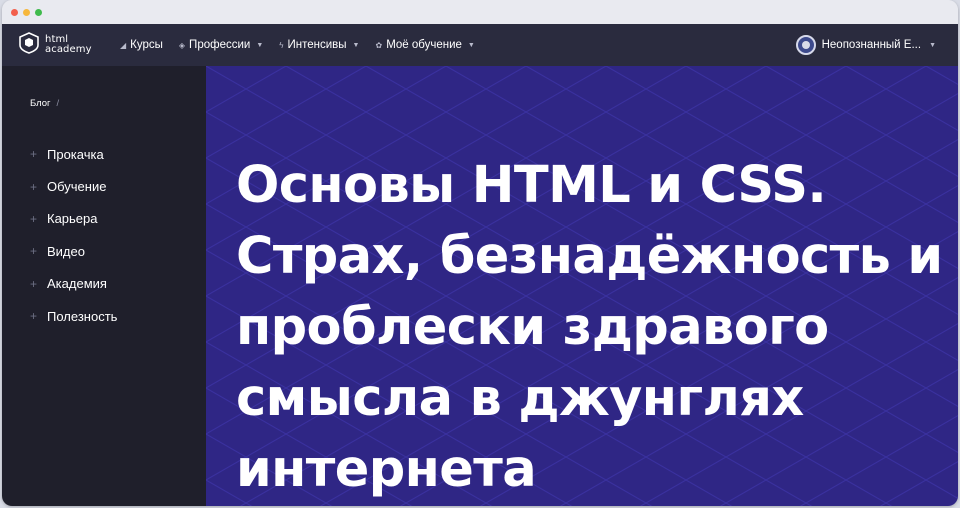  Describe the element at coordinates (26, 12) in the screenshot. I see `minimize-window-dot` at that location.